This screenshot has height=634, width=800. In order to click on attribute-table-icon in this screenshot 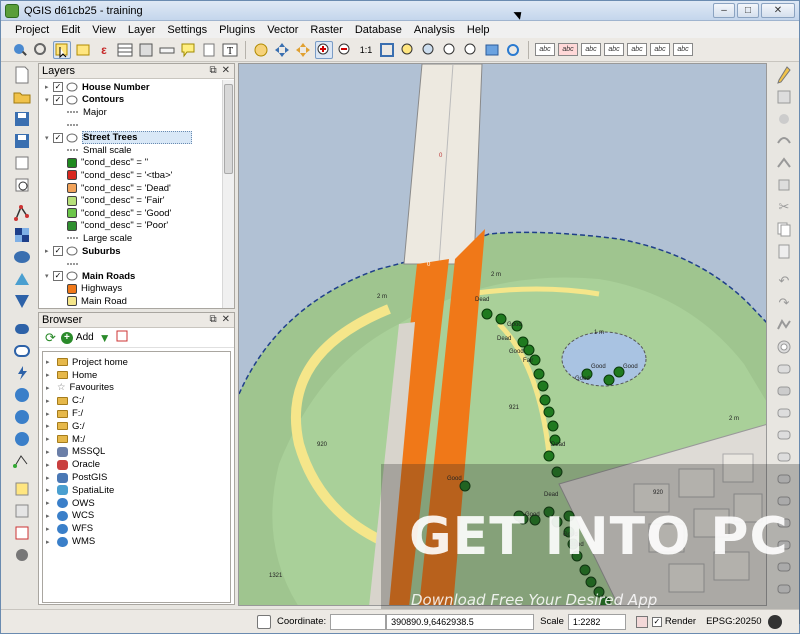, I will do `click(125, 50)`.